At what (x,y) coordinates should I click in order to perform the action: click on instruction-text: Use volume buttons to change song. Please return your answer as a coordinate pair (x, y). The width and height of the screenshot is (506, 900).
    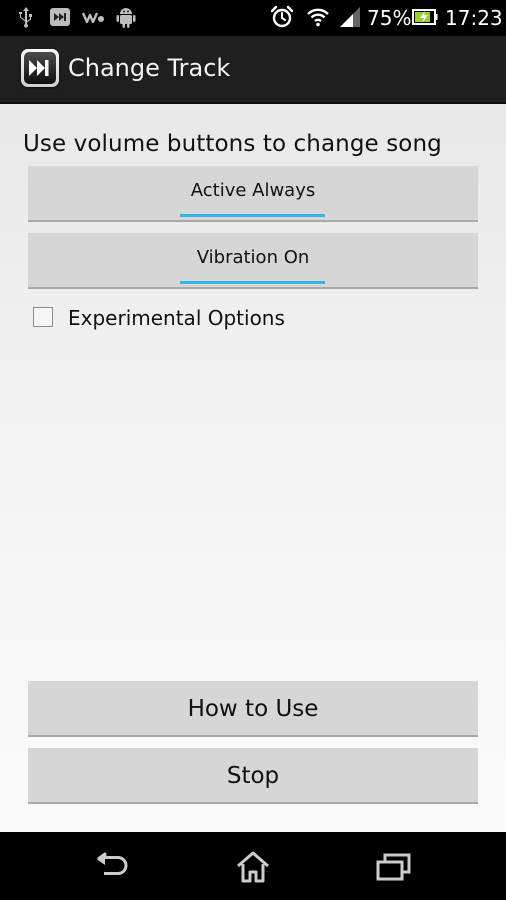
    Looking at the image, I should click on (232, 144).